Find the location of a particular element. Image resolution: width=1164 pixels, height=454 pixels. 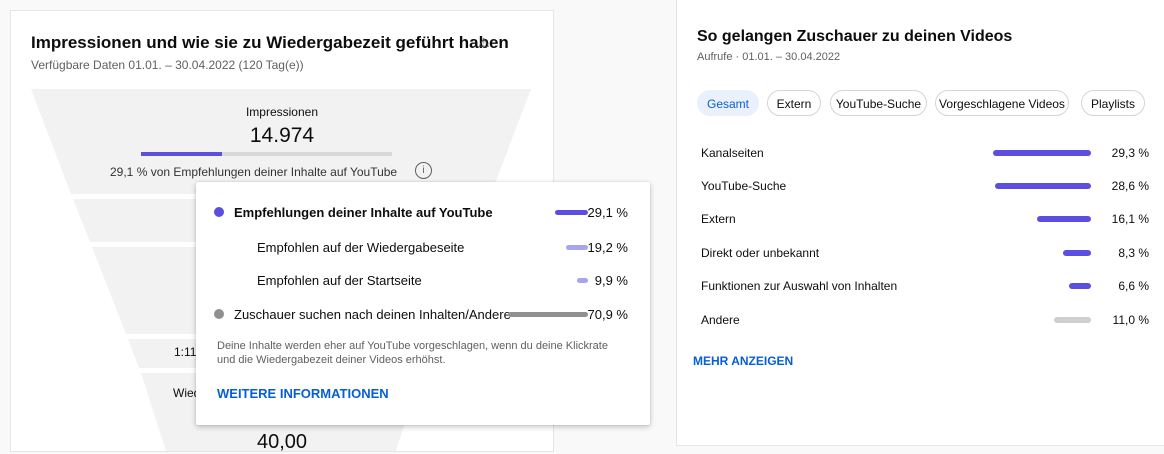

popup-row-label: Empfohlen auf der Wiedergabeseite is located at coordinates (361, 247).